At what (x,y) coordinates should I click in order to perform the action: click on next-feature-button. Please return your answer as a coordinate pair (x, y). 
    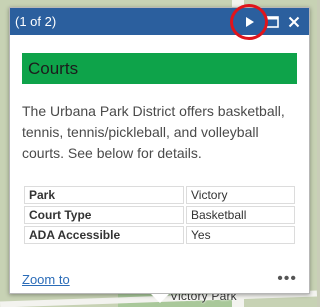
    Looking at the image, I should click on (249, 21).